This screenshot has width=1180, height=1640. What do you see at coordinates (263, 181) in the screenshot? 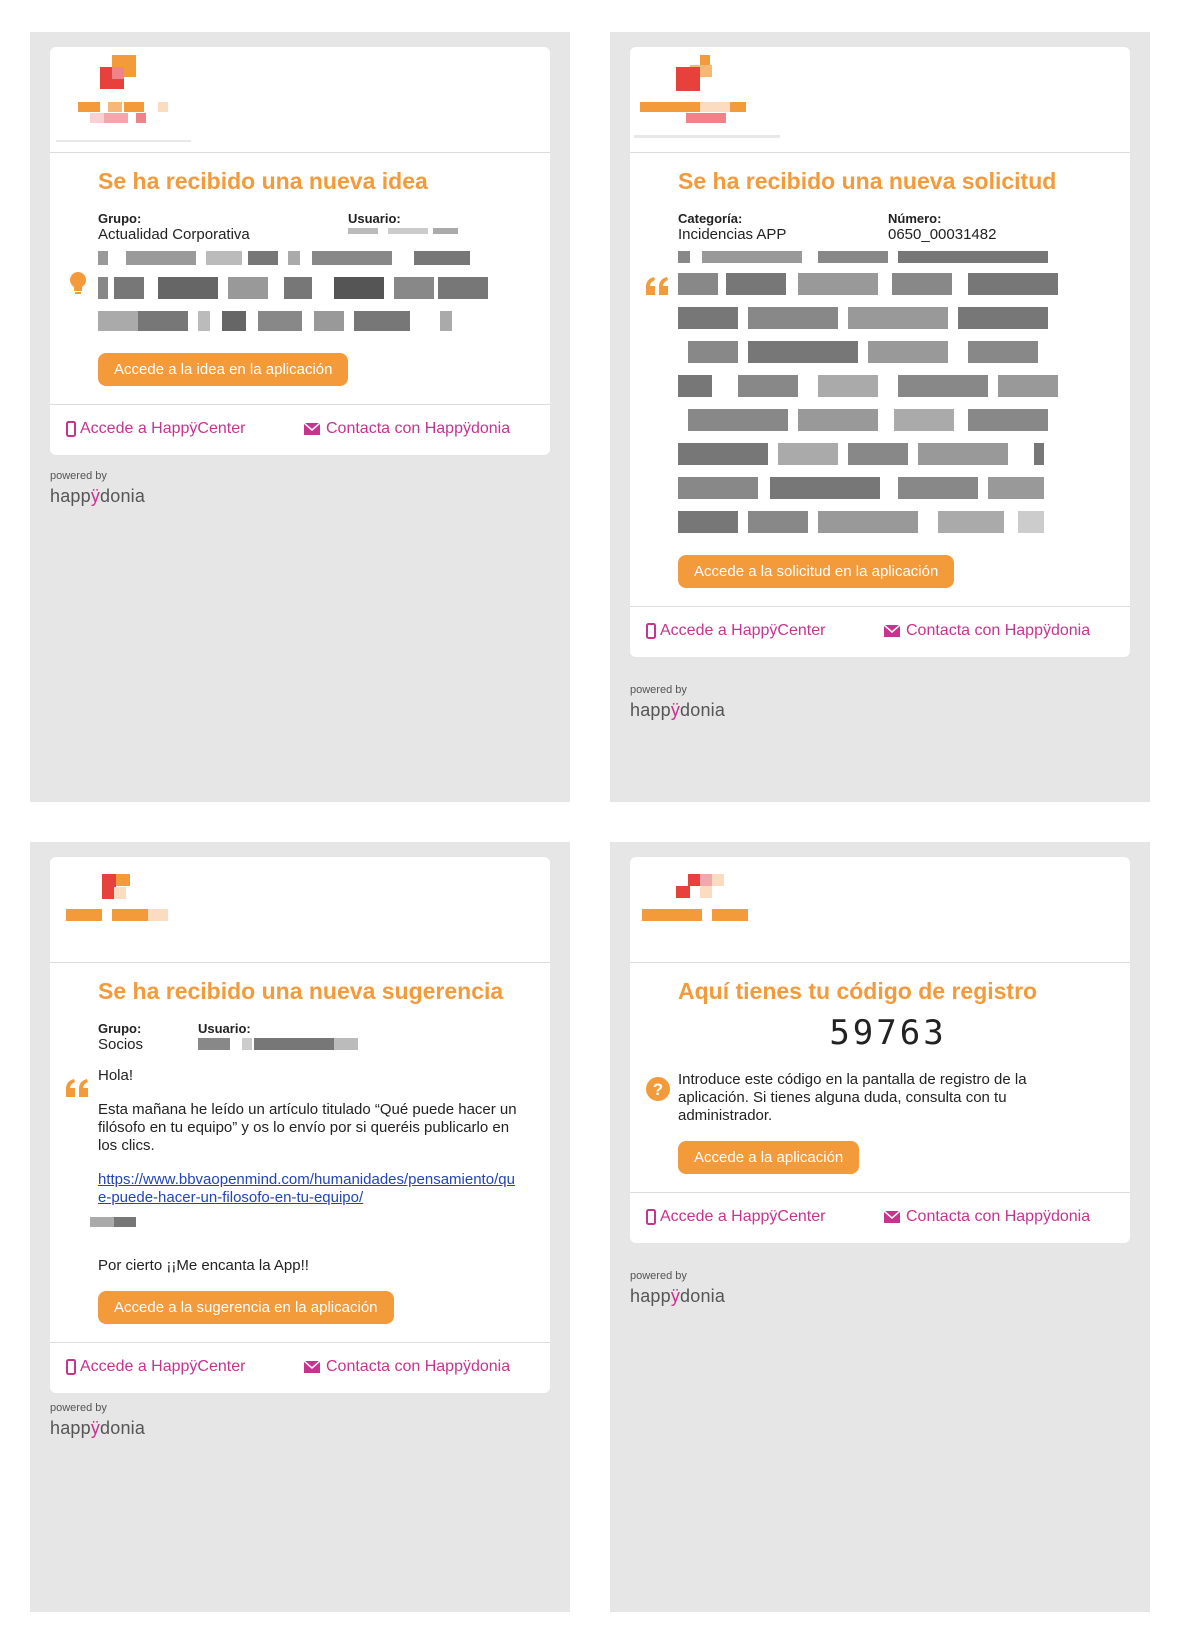
I see `email-title: Se ha recibido una nueva idea` at bounding box center [263, 181].